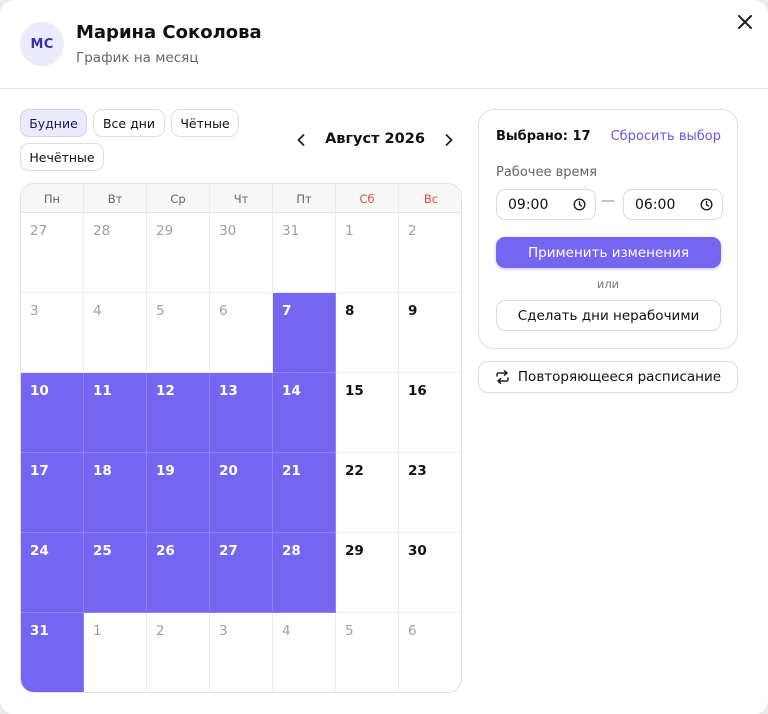 Image resolution: width=768 pixels, height=714 pixels. What do you see at coordinates (304, 198) in the screenshot?
I see `weekday-label: Пт` at bounding box center [304, 198].